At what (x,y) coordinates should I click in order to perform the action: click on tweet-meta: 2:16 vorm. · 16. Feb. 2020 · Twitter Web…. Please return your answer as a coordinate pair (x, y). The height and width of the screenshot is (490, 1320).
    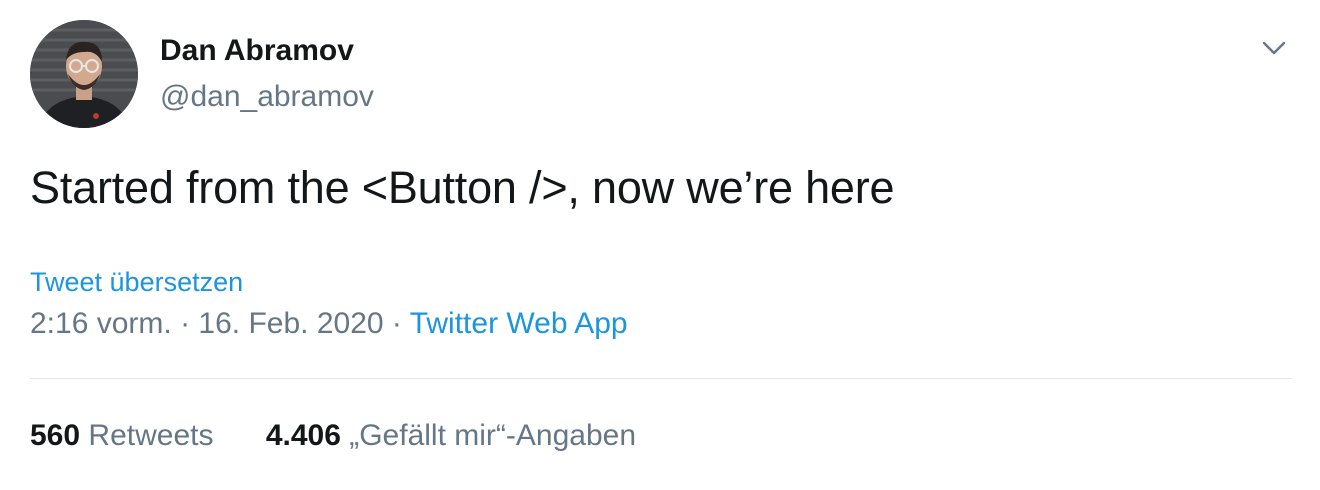
    Looking at the image, I should click on (329, 324).